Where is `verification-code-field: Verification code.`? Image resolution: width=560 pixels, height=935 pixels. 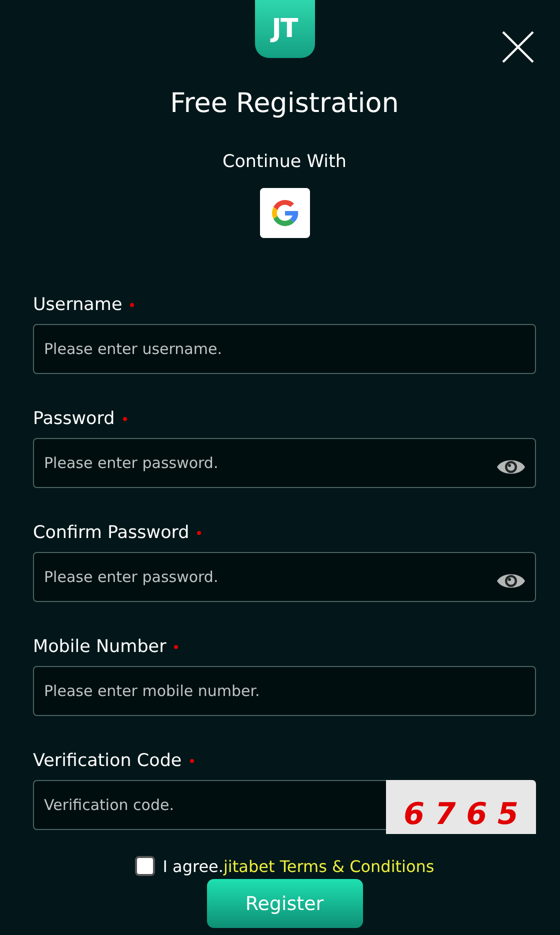
verification-code-field: Verification code. is located at coordinates (209, 805).